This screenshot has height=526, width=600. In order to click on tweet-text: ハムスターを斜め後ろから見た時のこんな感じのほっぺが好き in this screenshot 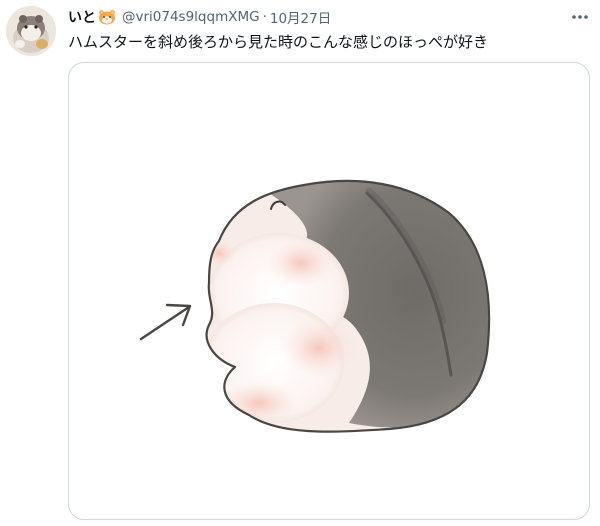, I will do `click(278, 42)`.